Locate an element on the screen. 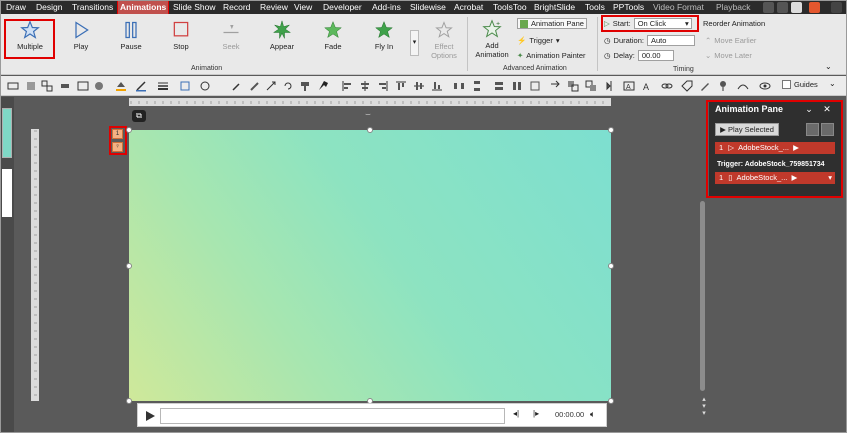 The width and height of the screenshot is (850, 436). align-icon is located at coordinates (13, 86).